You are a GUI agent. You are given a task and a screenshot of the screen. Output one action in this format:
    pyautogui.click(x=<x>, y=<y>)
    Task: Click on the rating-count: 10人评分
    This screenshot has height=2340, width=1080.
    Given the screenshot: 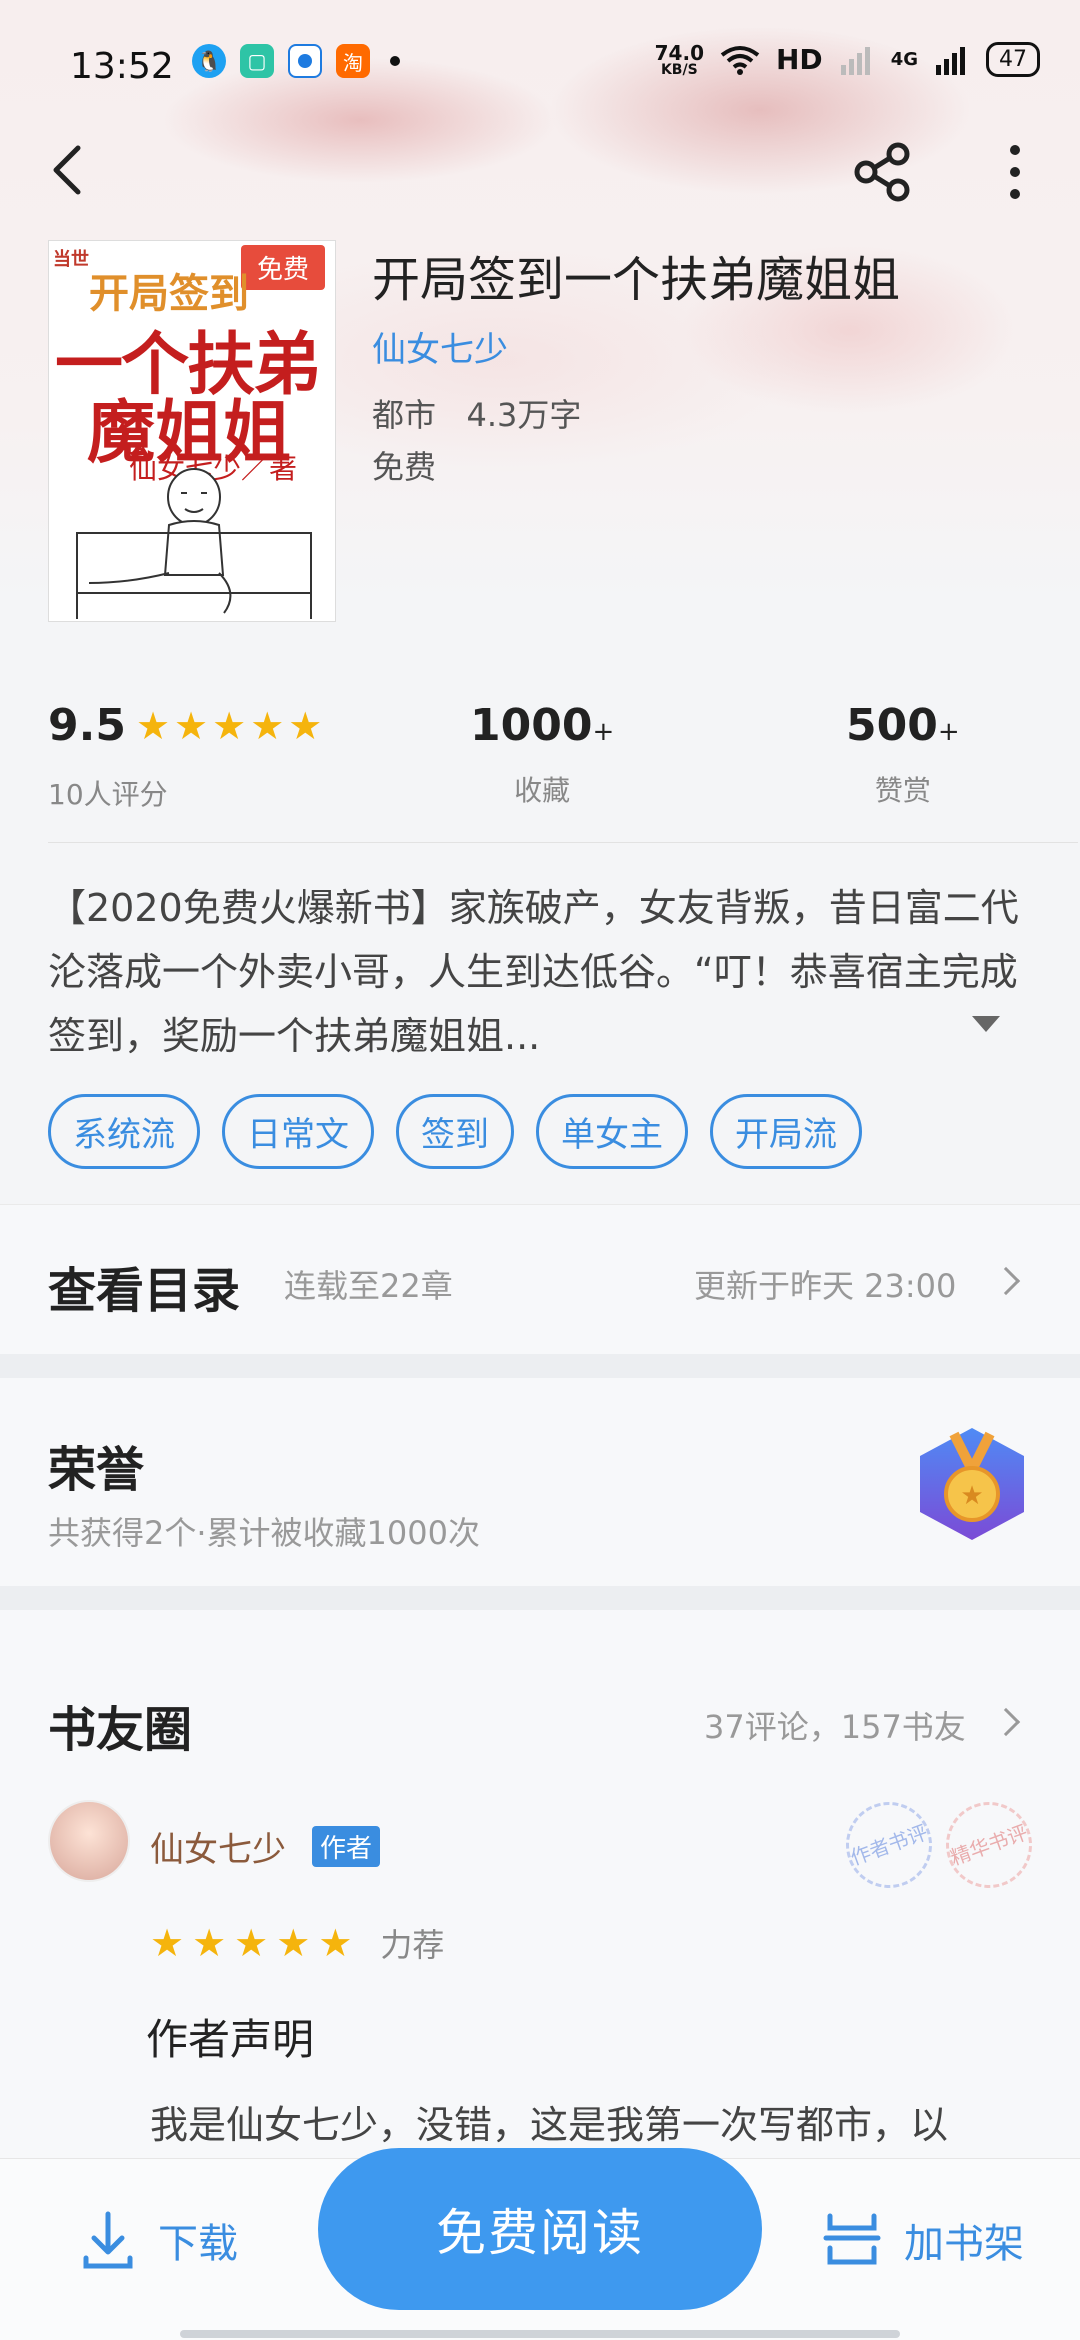 What is the action you would take?
    pyautogui.click(x=108, y=794)
    